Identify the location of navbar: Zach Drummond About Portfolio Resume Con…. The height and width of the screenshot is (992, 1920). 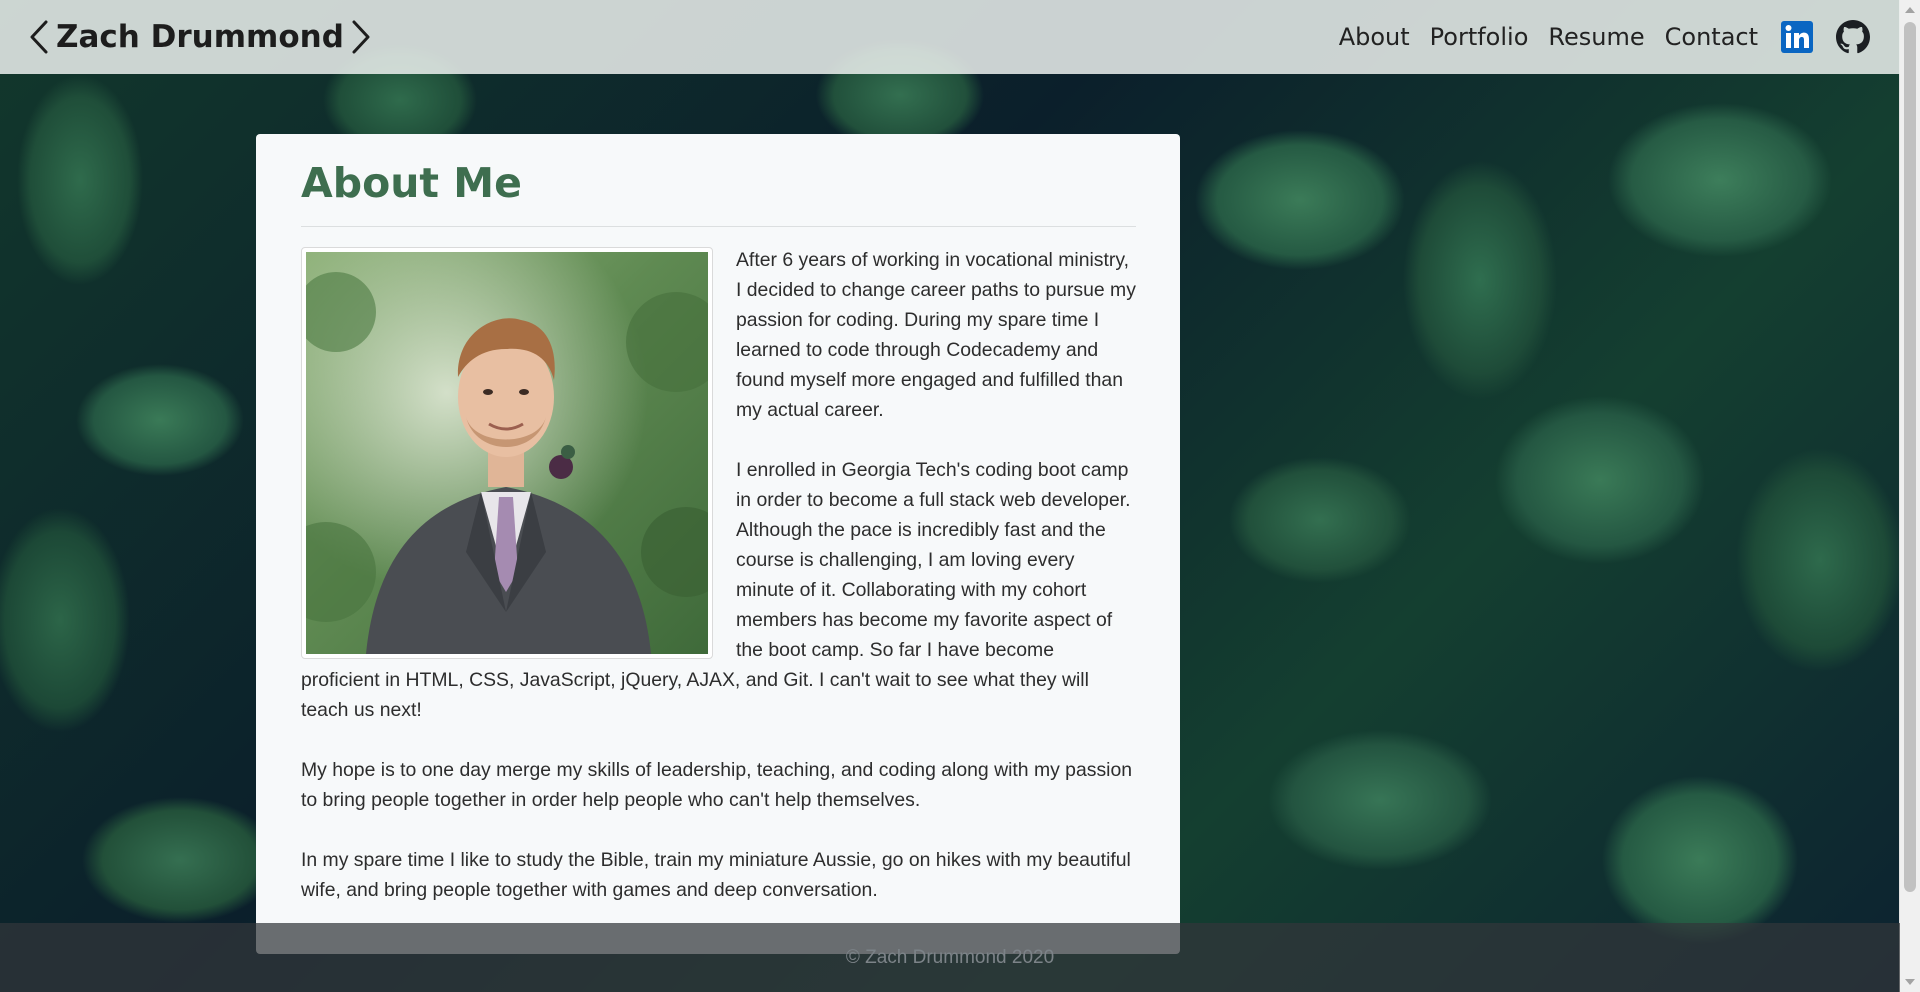
(950, 37).